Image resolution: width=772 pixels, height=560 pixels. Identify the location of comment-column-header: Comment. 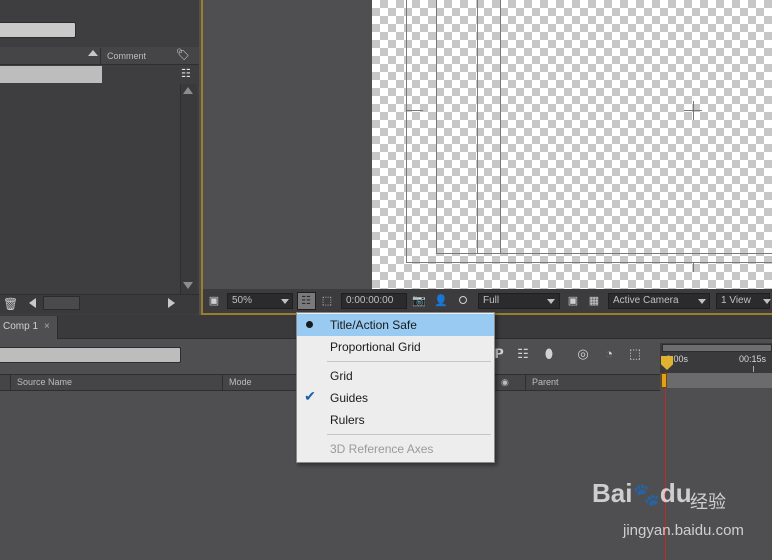
(134, 56).